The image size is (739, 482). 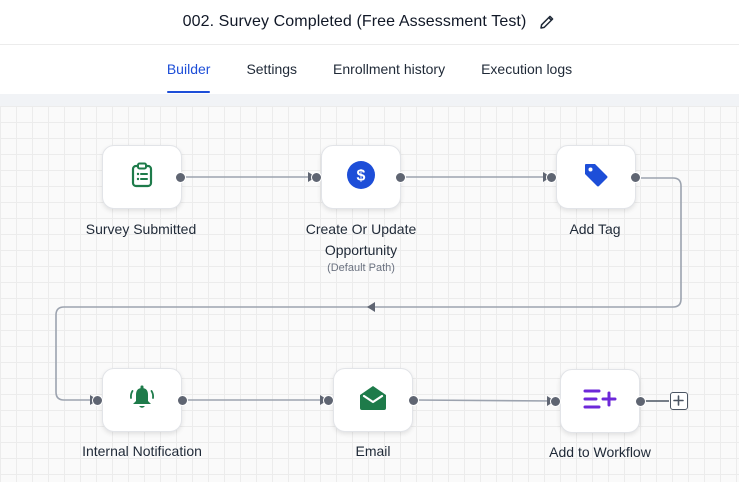 I want to click on node-create-update-opportunity: $, so click(x=361, y=177).